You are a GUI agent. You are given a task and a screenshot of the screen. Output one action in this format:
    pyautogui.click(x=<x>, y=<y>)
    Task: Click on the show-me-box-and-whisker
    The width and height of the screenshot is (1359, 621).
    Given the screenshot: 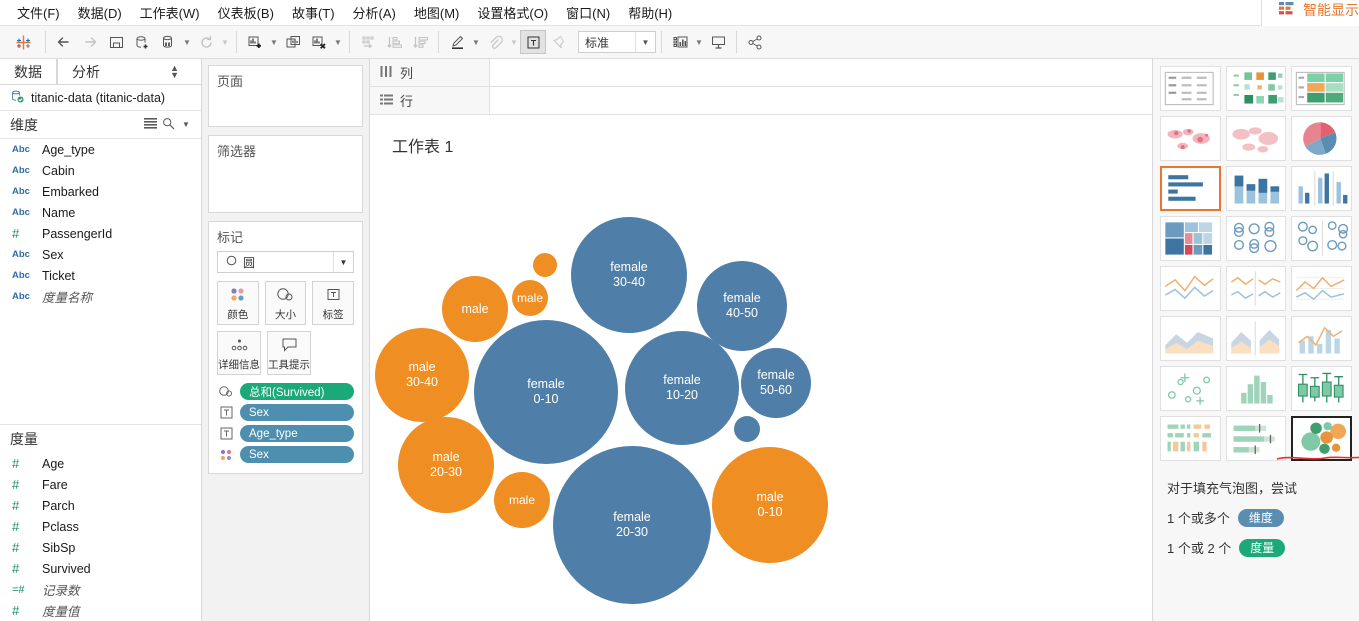 What is the action you would take?
    pyautogui.click(x=1321, y=388)
    